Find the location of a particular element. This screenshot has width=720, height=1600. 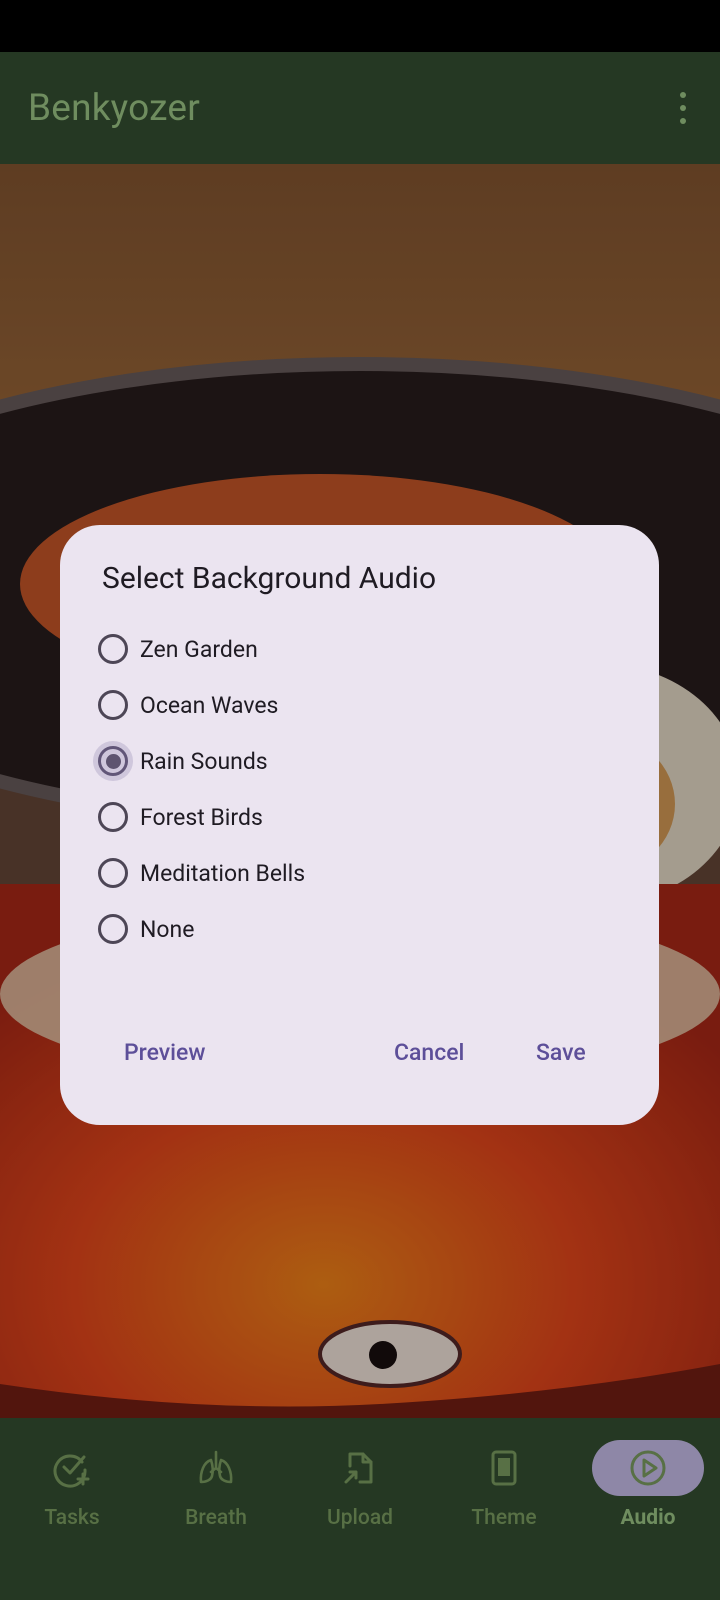

dialog-actions: Preview Cancel Save is located at coordinates (359, 1055).